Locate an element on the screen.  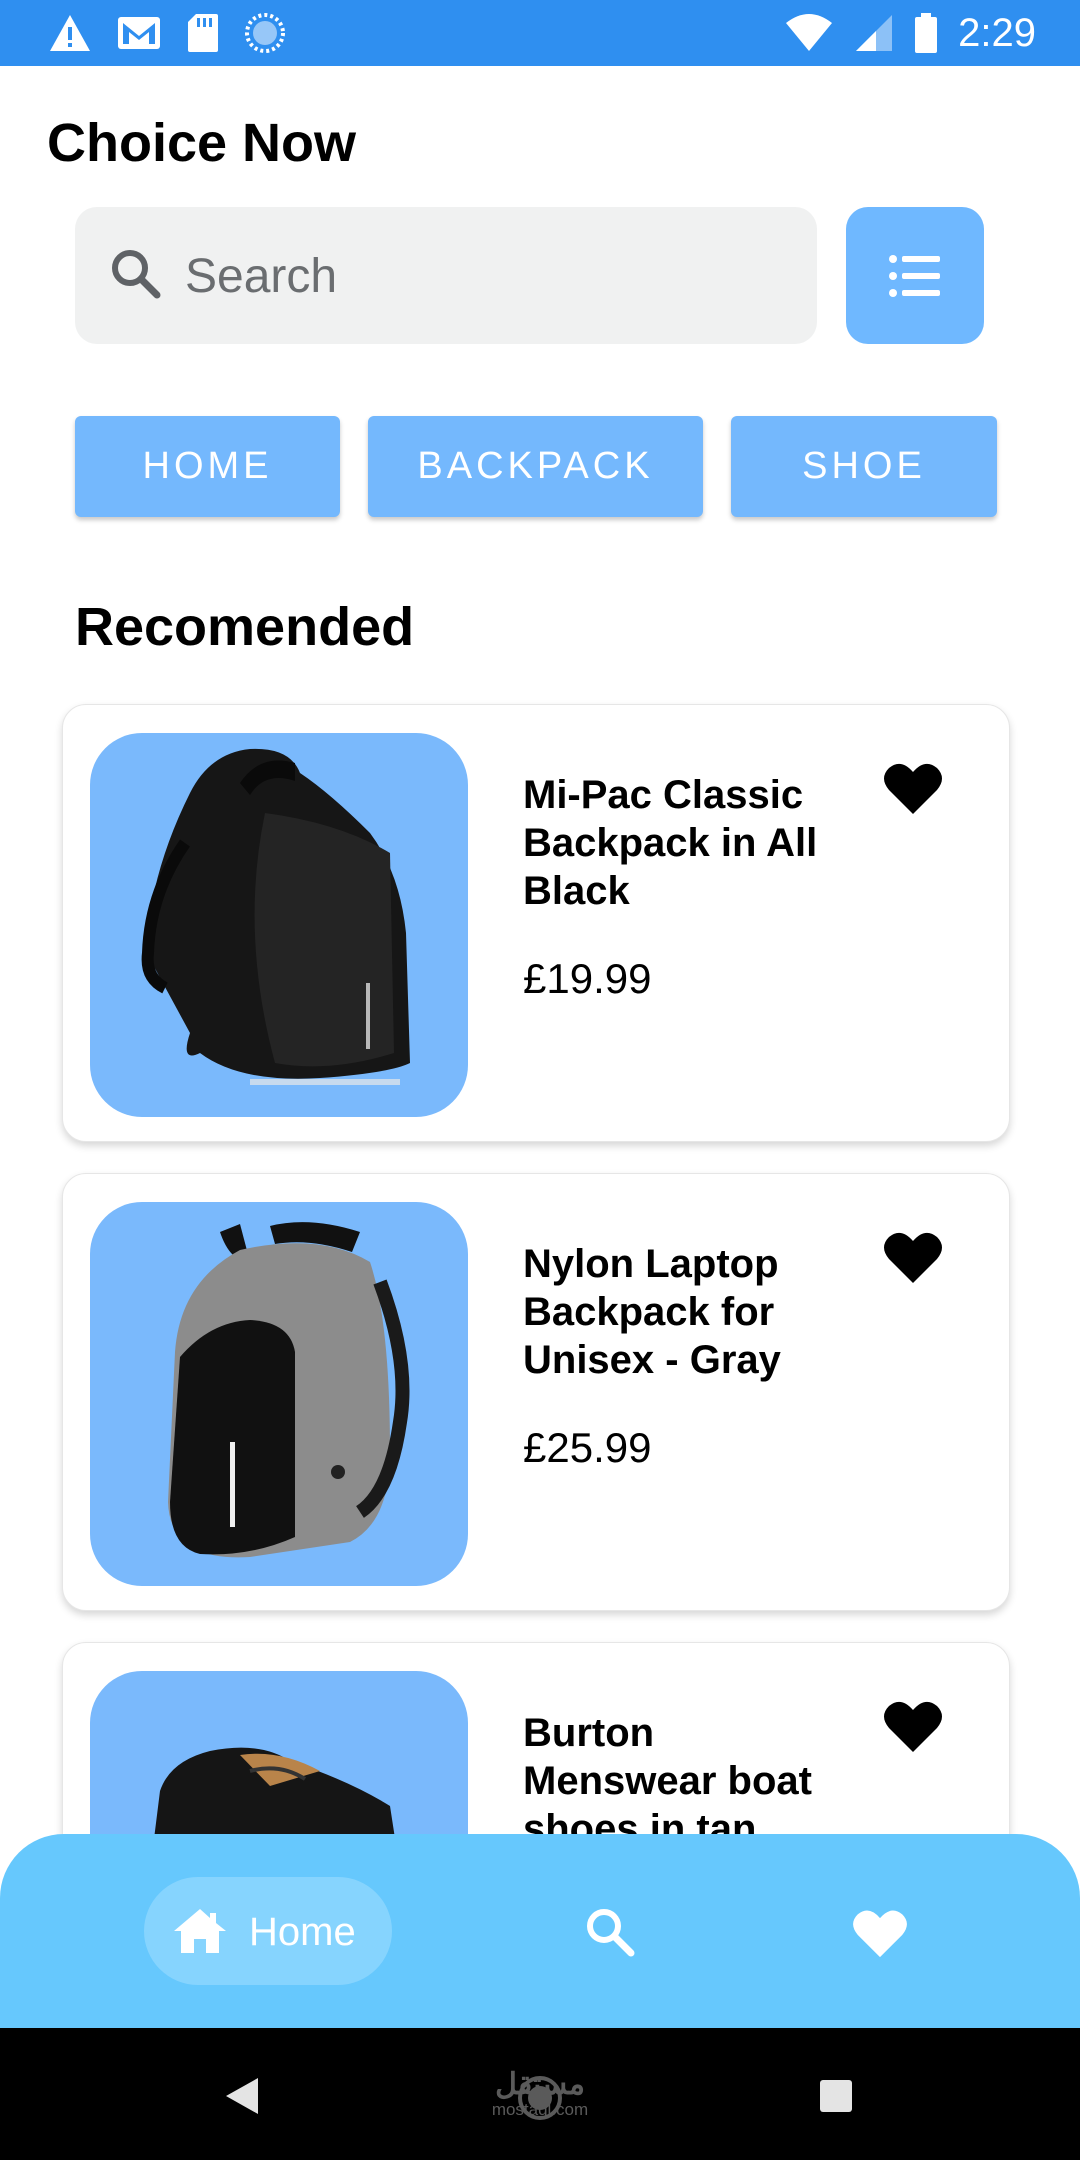
filter-list-button is located at coordinates (915, 275).